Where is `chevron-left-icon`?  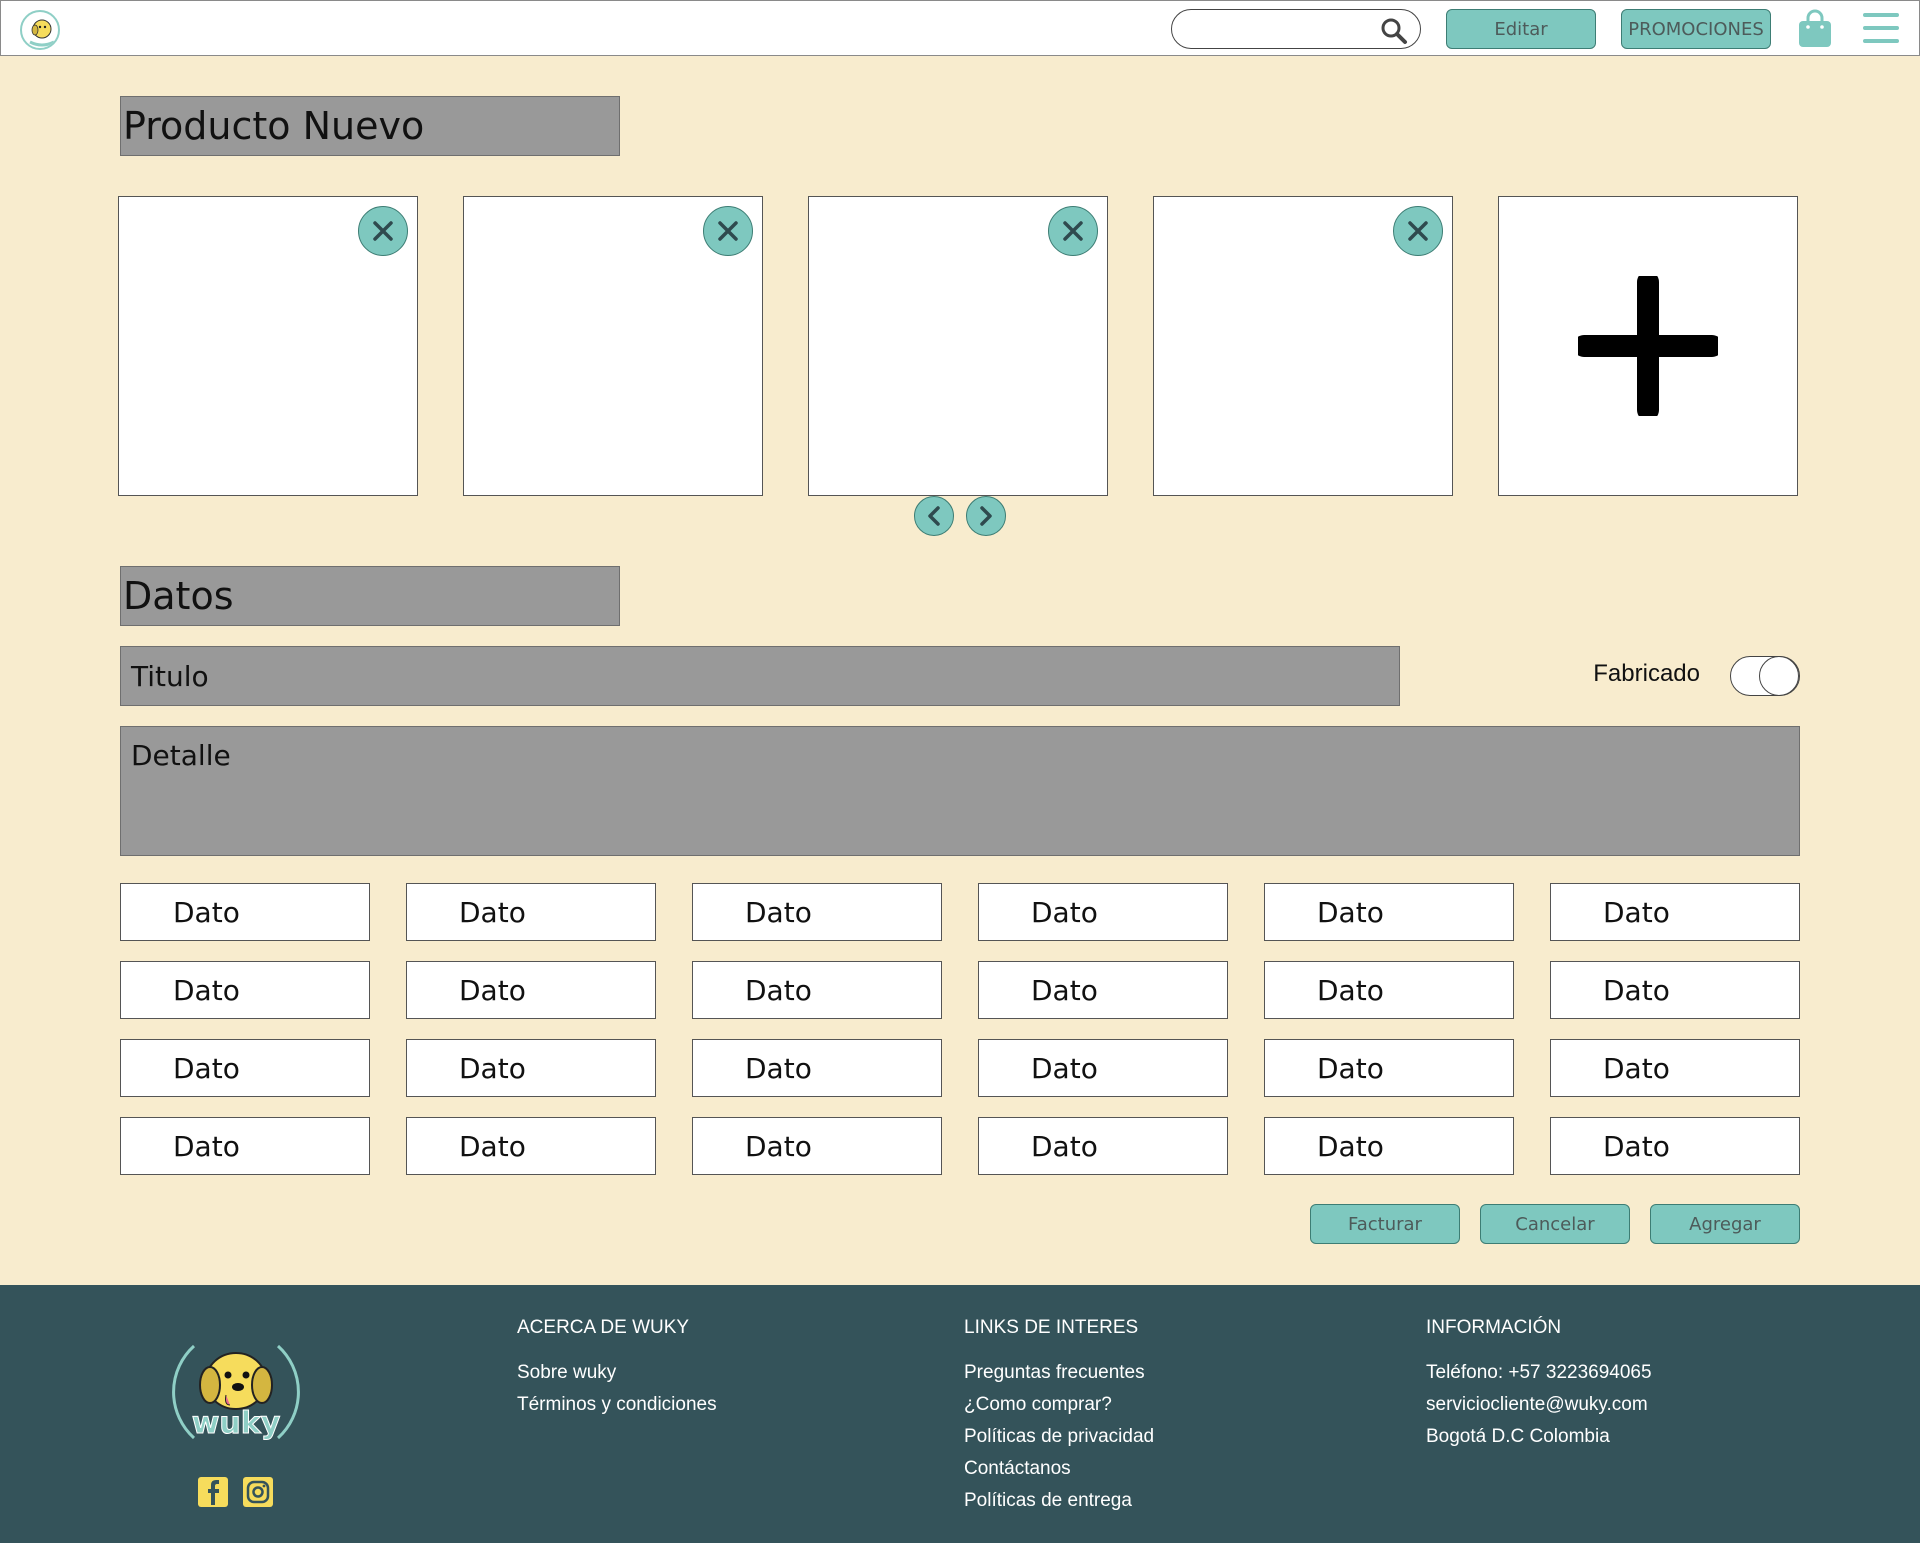 chevron-left-icon is located at coordinates (934, 516).